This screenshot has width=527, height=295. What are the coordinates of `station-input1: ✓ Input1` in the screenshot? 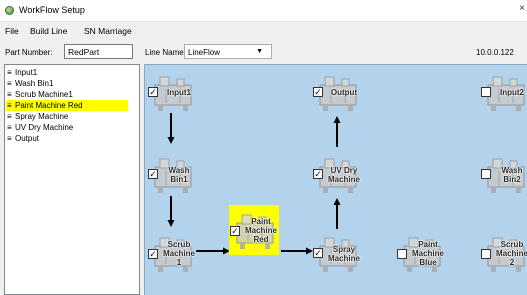 It's located at (172, 92).